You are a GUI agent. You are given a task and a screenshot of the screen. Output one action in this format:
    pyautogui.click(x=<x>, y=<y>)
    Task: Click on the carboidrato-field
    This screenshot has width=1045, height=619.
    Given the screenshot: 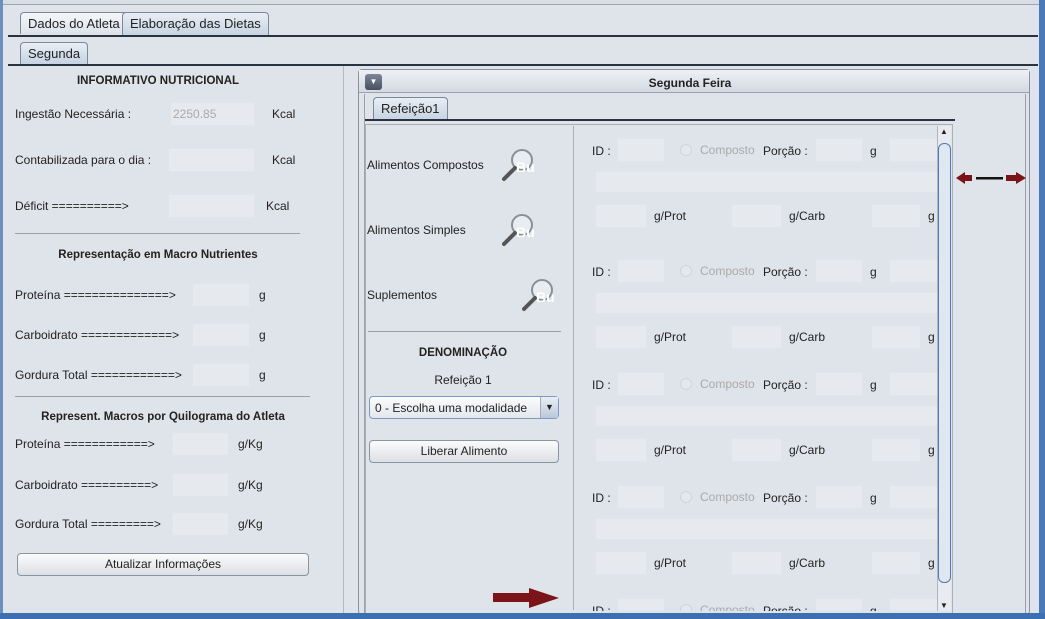 What is the action you would take?
    pyautogui.click(x=221, y=335)
    